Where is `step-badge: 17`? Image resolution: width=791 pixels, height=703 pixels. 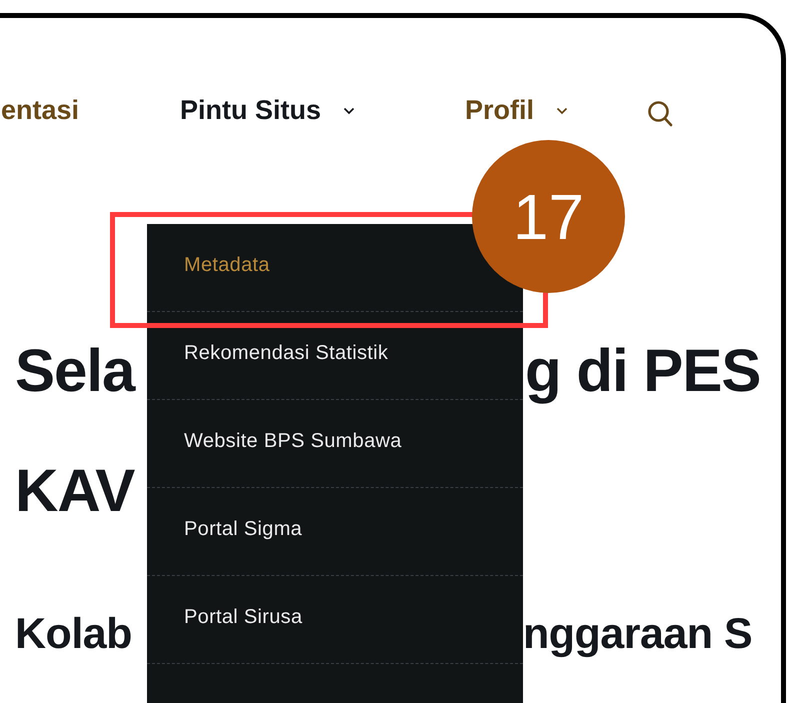
step-badge: 17 is located at coordinates (548, 216).